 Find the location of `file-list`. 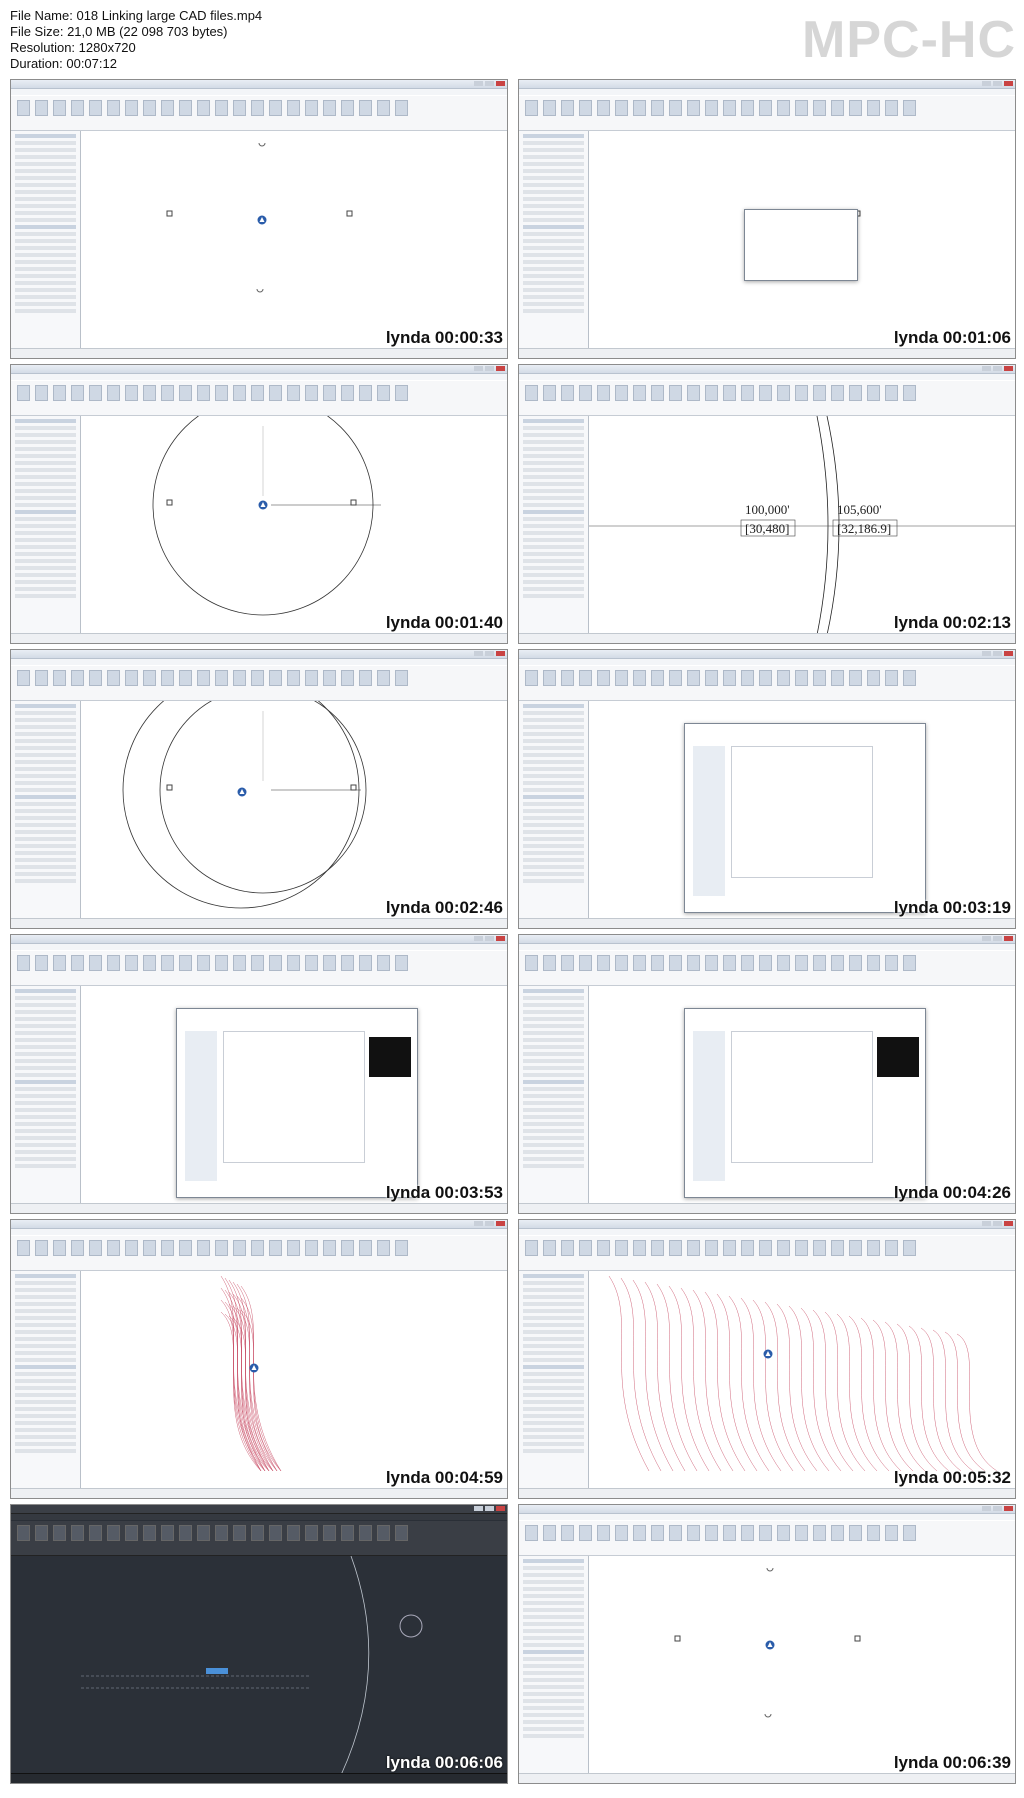

file-list is located at coordinates (802, 1097).